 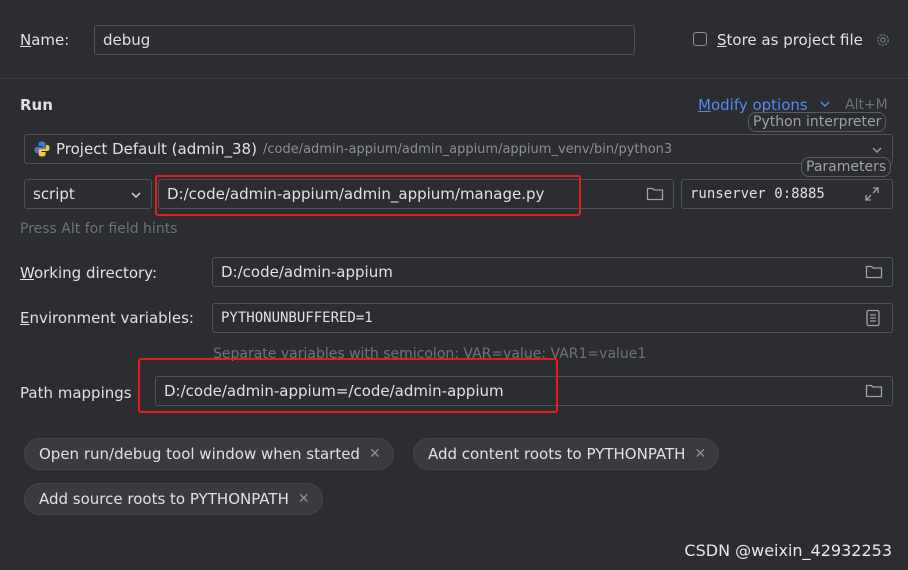 What do you see at coordinates (846, 167) in the screenshot?
I see `tooltip-parameters: Parameters` at bounding box center [846, 167].